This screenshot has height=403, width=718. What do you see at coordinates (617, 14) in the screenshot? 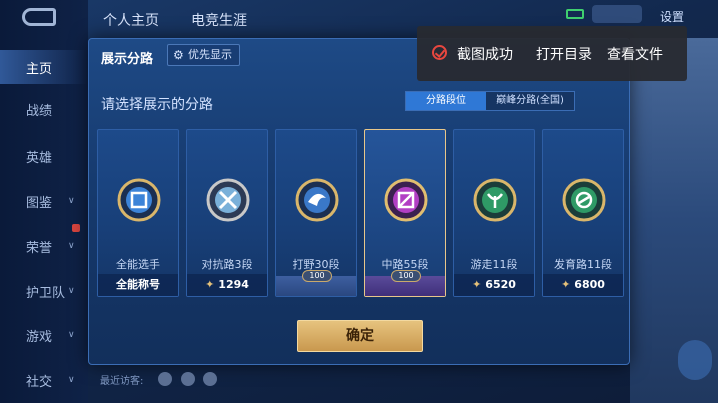
I see `status-chip` at bounding box center [617, 14].